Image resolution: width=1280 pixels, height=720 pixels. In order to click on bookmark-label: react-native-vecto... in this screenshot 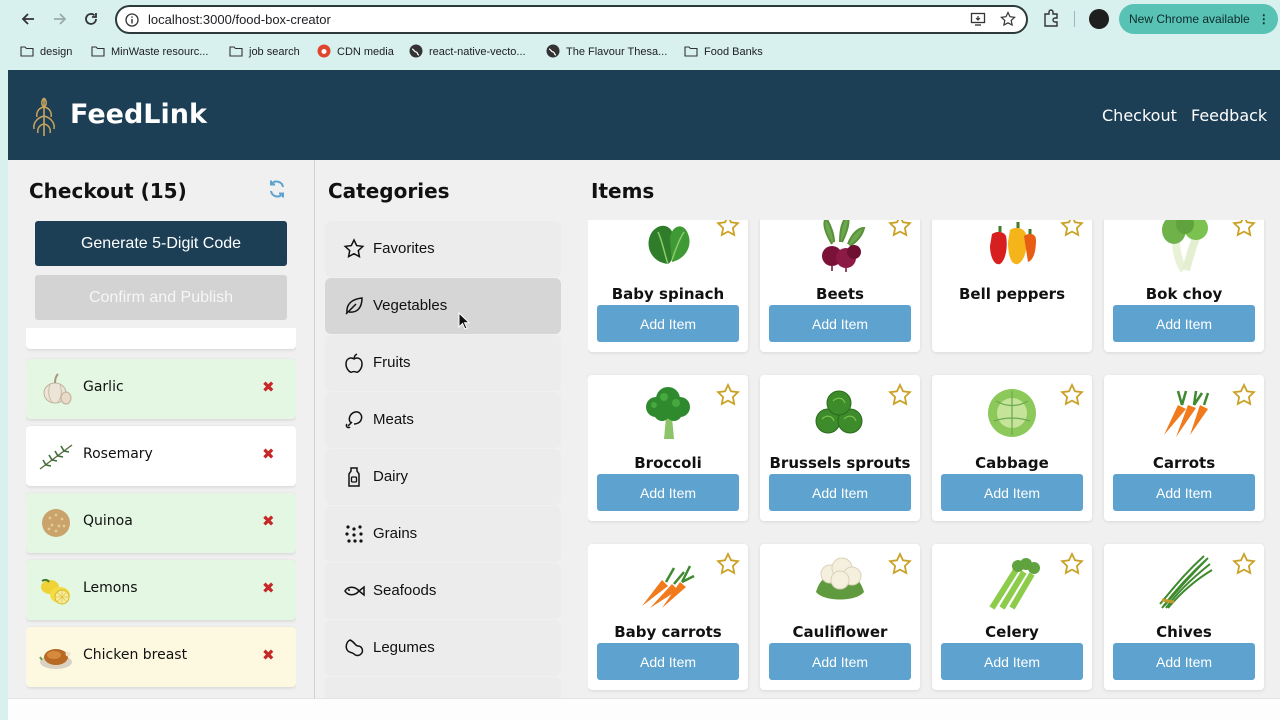, I will do `click(477, 52)`.